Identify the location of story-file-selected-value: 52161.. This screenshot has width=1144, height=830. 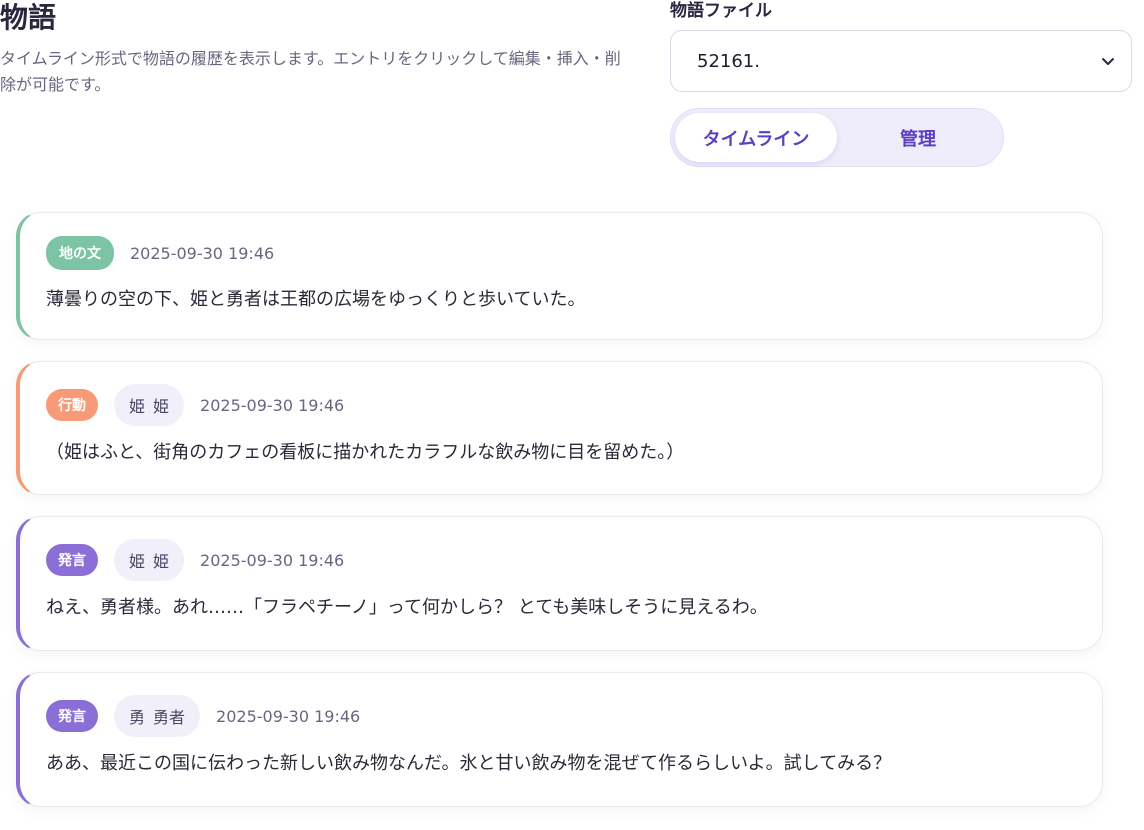
(728, 61).